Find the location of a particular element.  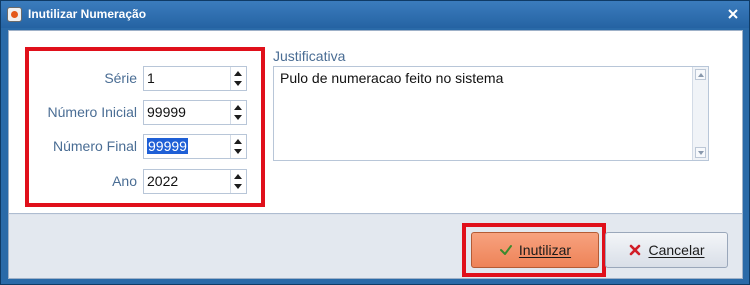

scroll-up-icon is located at coordinates (701, 75).